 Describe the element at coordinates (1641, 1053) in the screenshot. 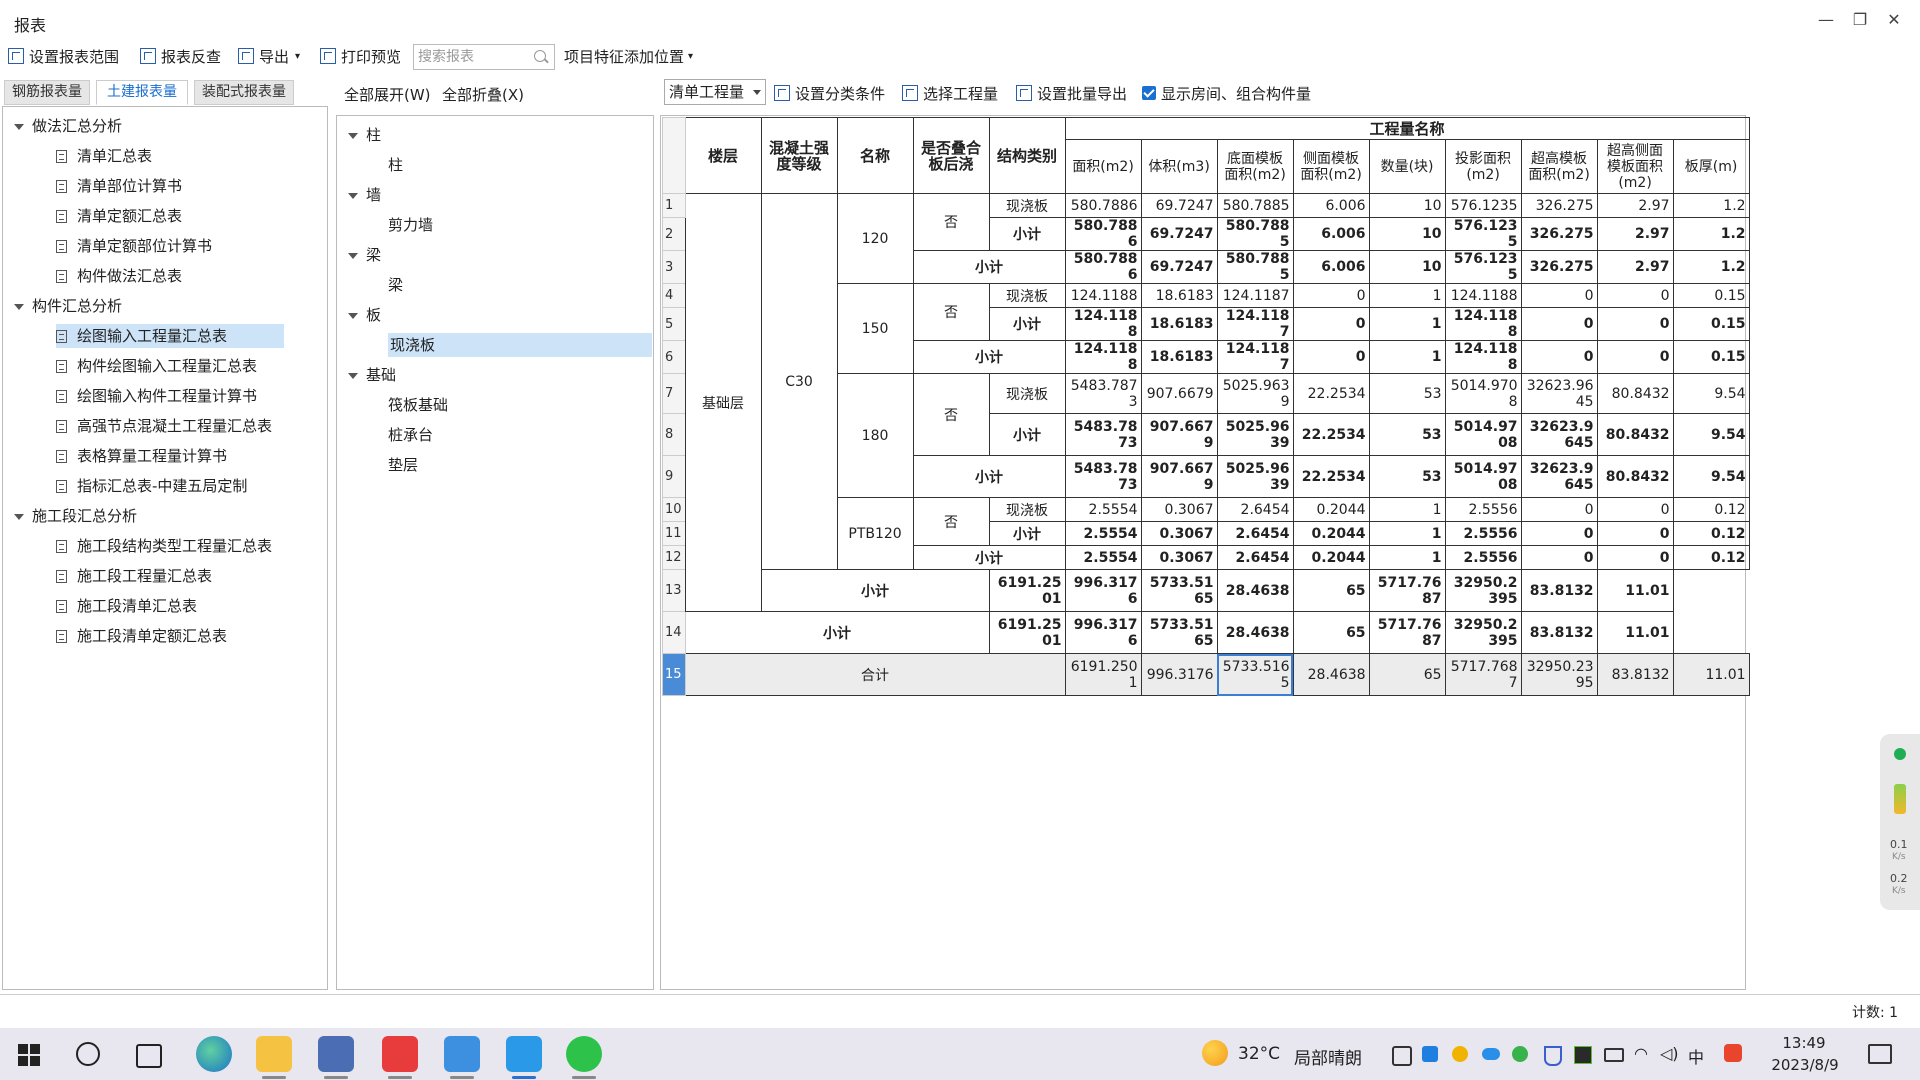

I see `wifi-icon: ◠` at that location.